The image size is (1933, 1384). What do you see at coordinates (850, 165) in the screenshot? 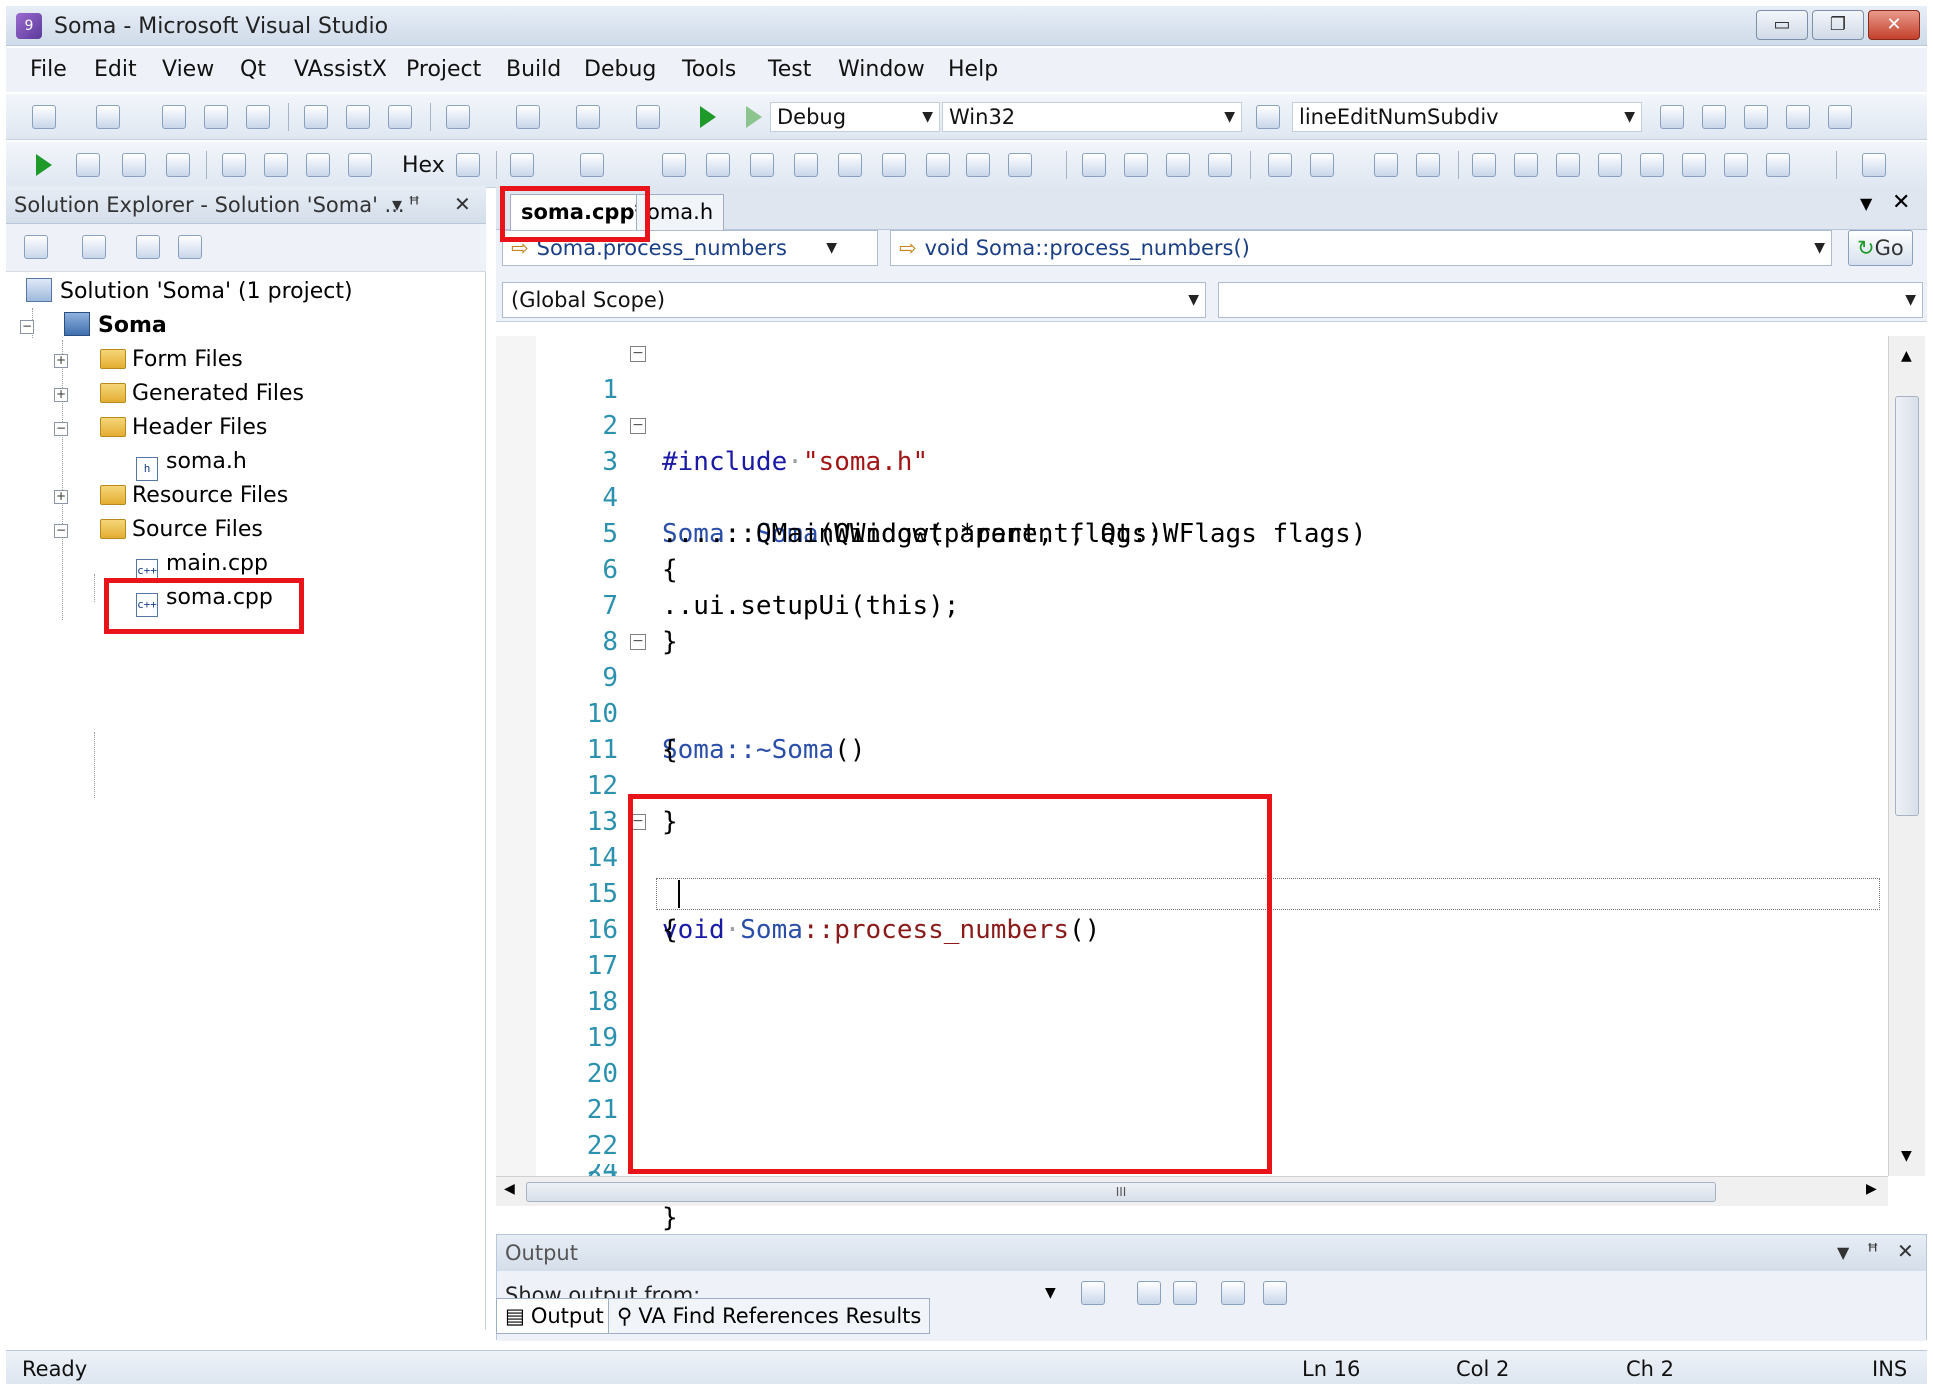
I see `rename-icon` at bounding box center [850, 165].